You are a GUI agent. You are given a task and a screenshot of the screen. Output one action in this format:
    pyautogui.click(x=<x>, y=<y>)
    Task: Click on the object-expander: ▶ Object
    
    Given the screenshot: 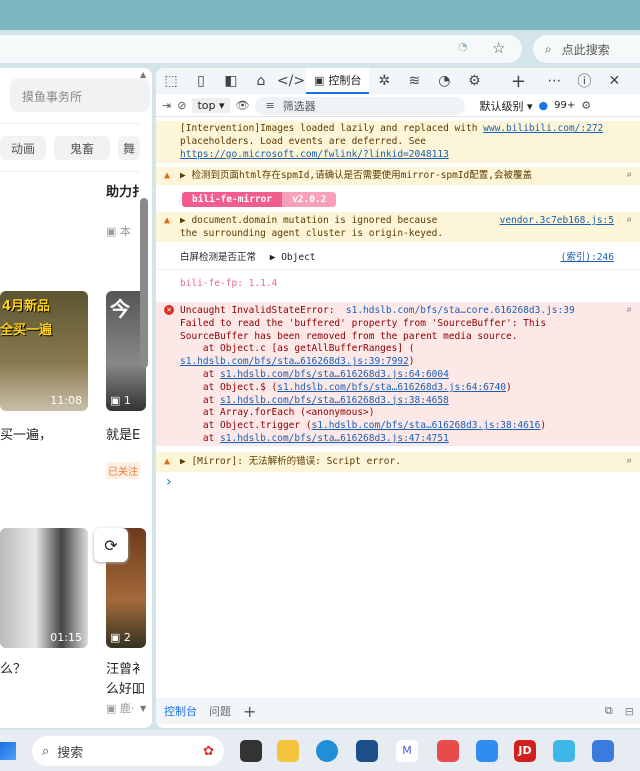 What is the action you would take?
    pyautogui.click(x=293, y=257)
    